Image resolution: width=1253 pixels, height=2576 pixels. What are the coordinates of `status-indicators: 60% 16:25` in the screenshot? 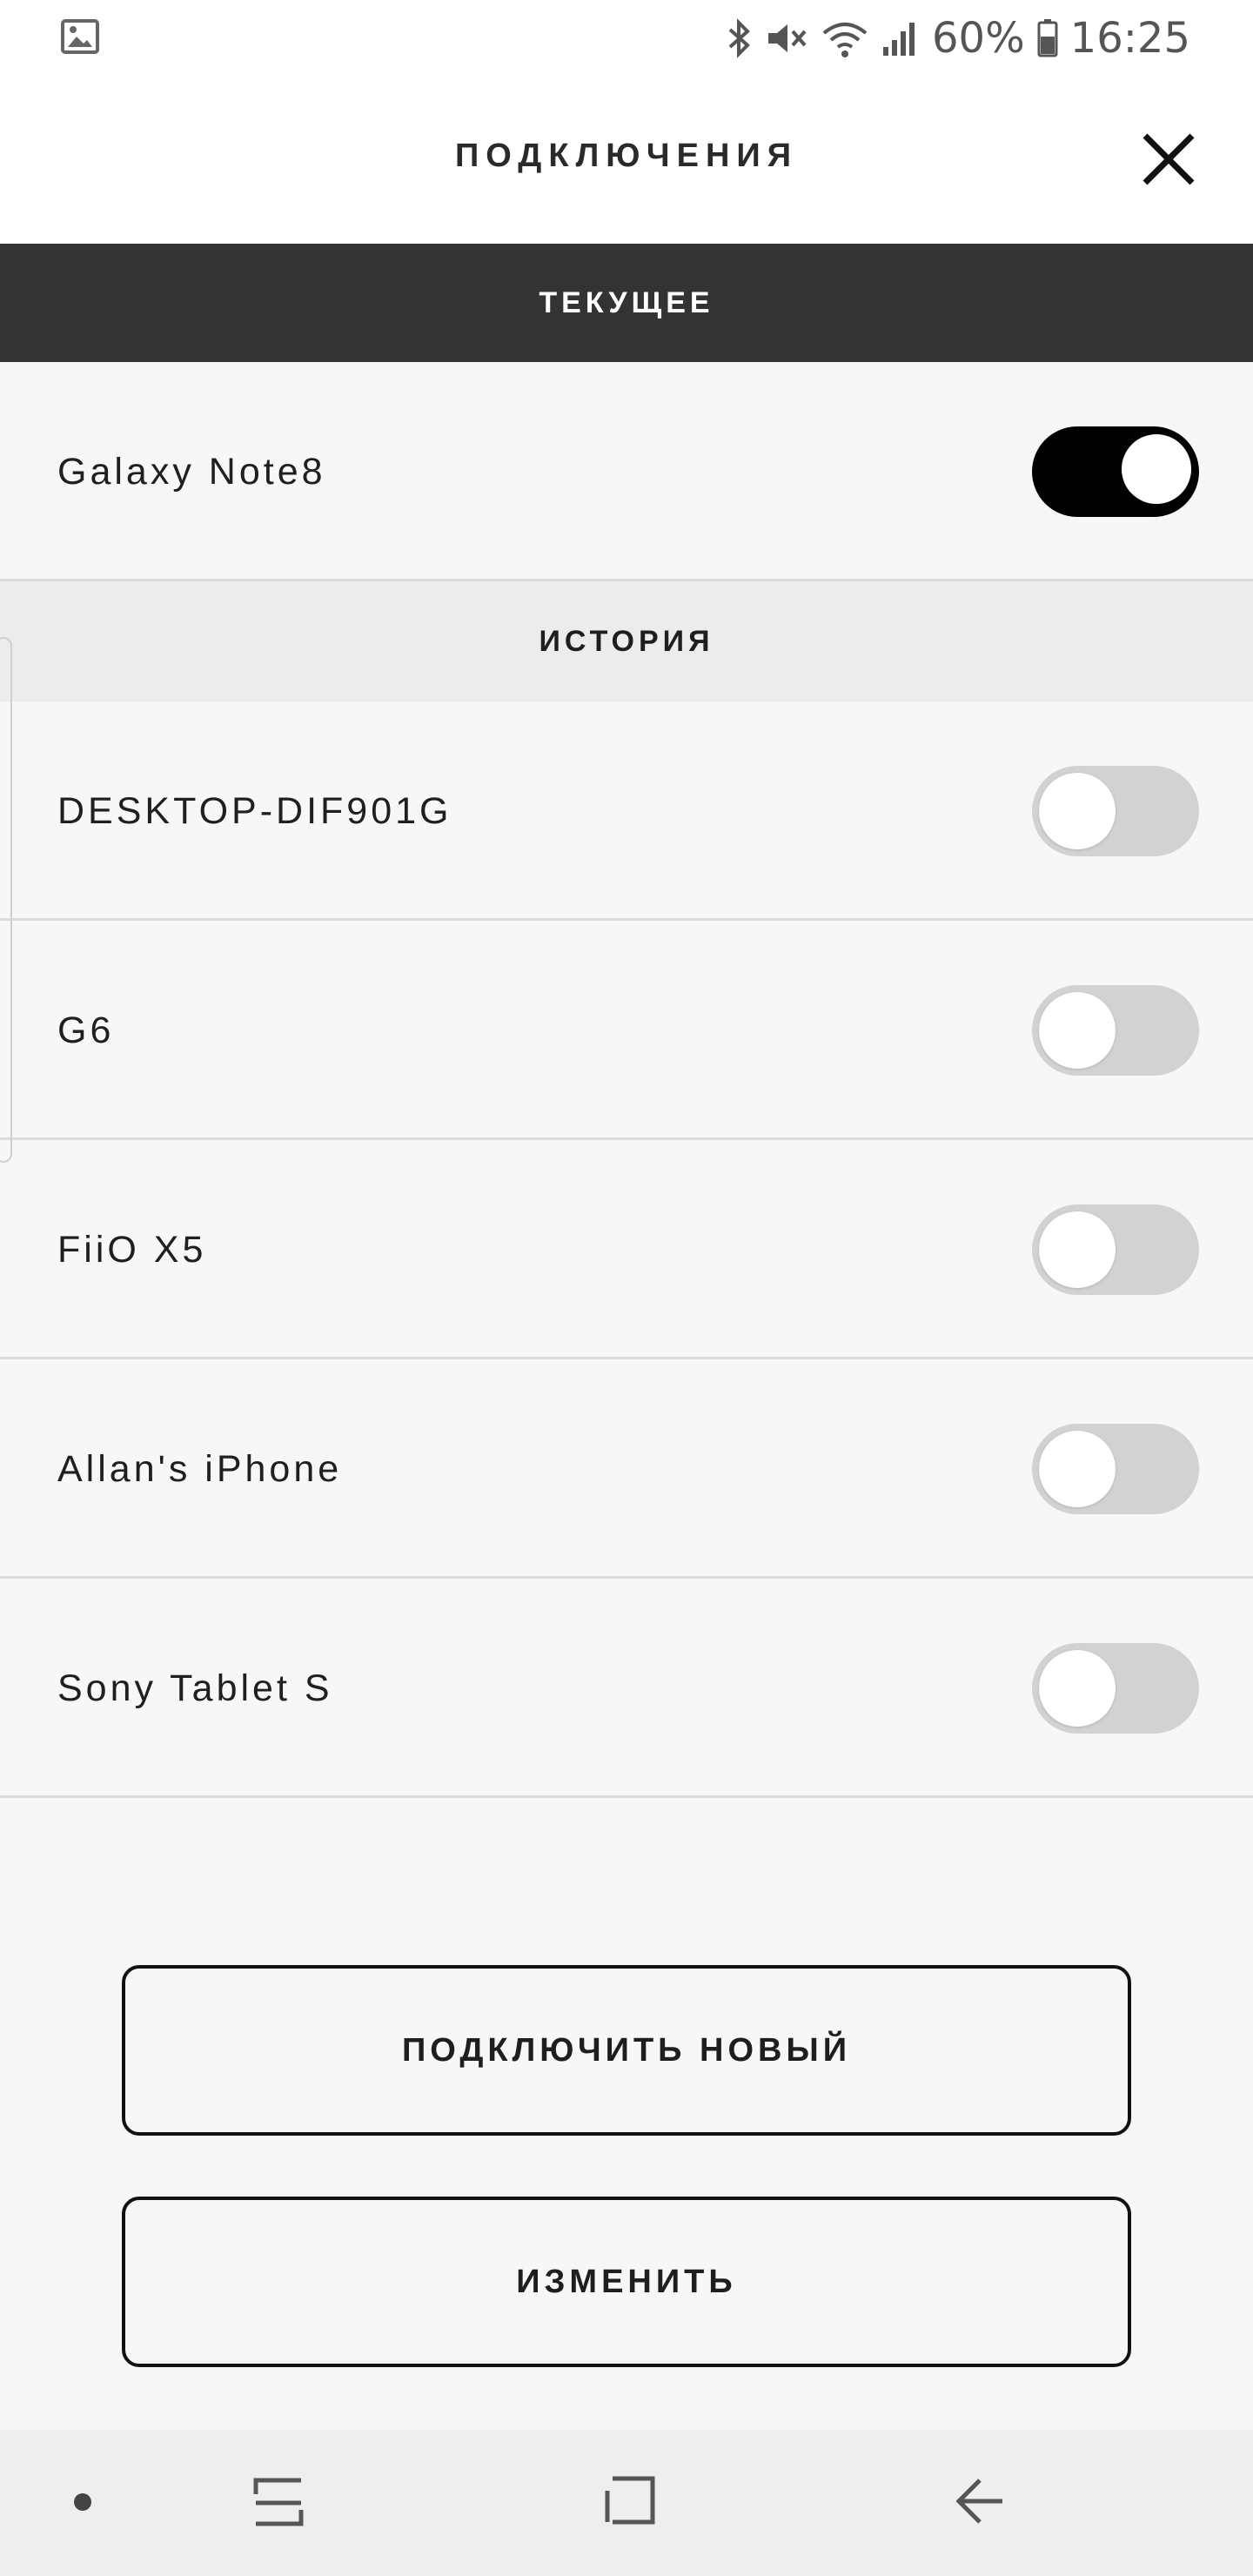 It's located at (958, 38).